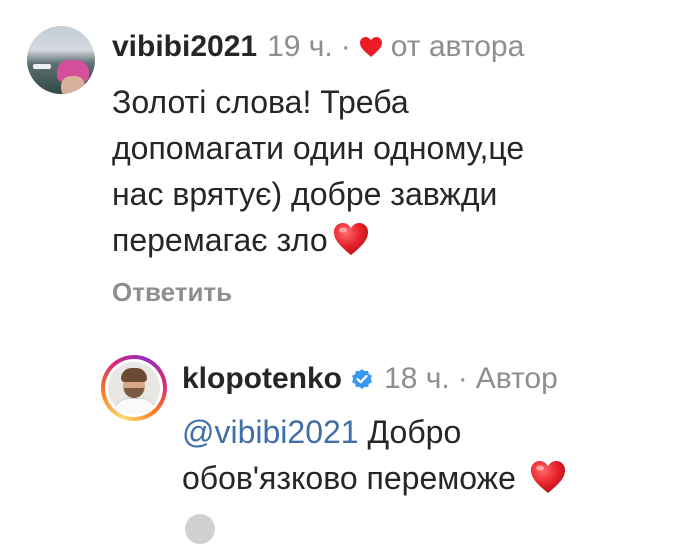  What do you see at coordinates (262, 379) in the screenshot?
I see `reply-username: klopotenko` at bounding box center [262, 379].